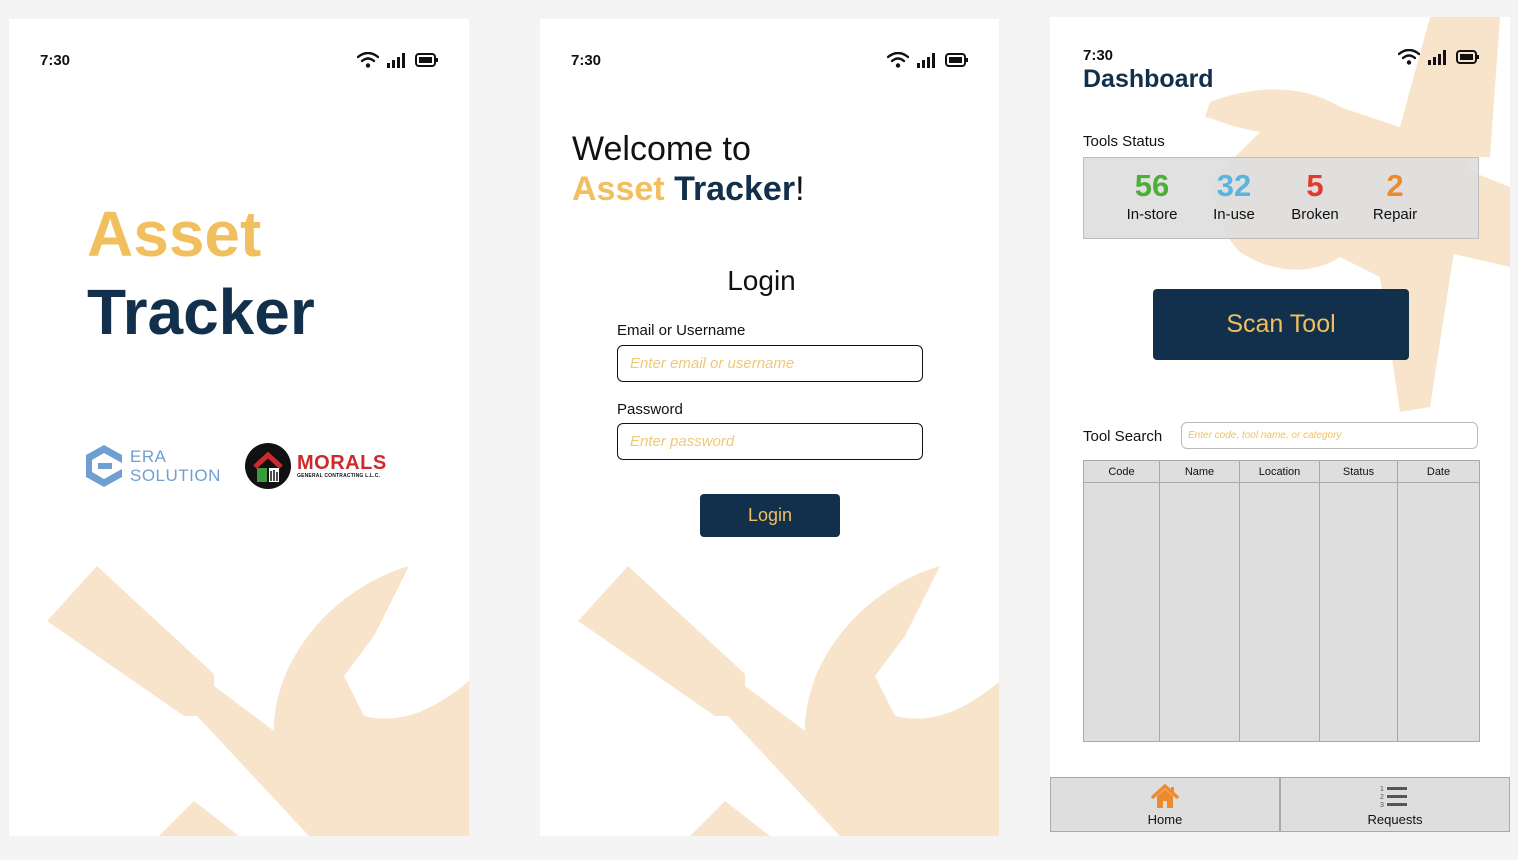 Image resolution: width=1518 pixels, height=860 pixels. Describe the element at coordinates (201, 312) in the screenshot. I see `app-title-tracker: Tracker` at that location.